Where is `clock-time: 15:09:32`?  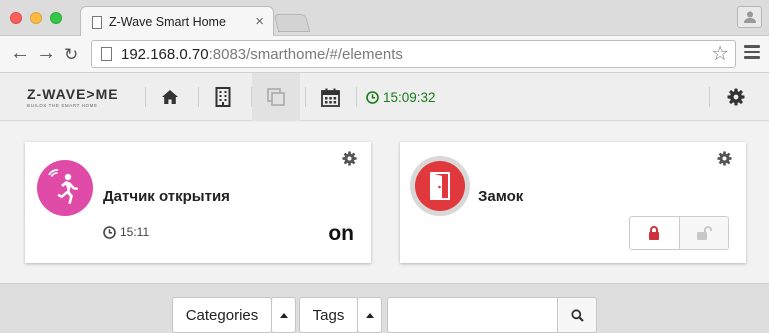 clock-time: 15:09:32 is located at coordinates (409, 97).